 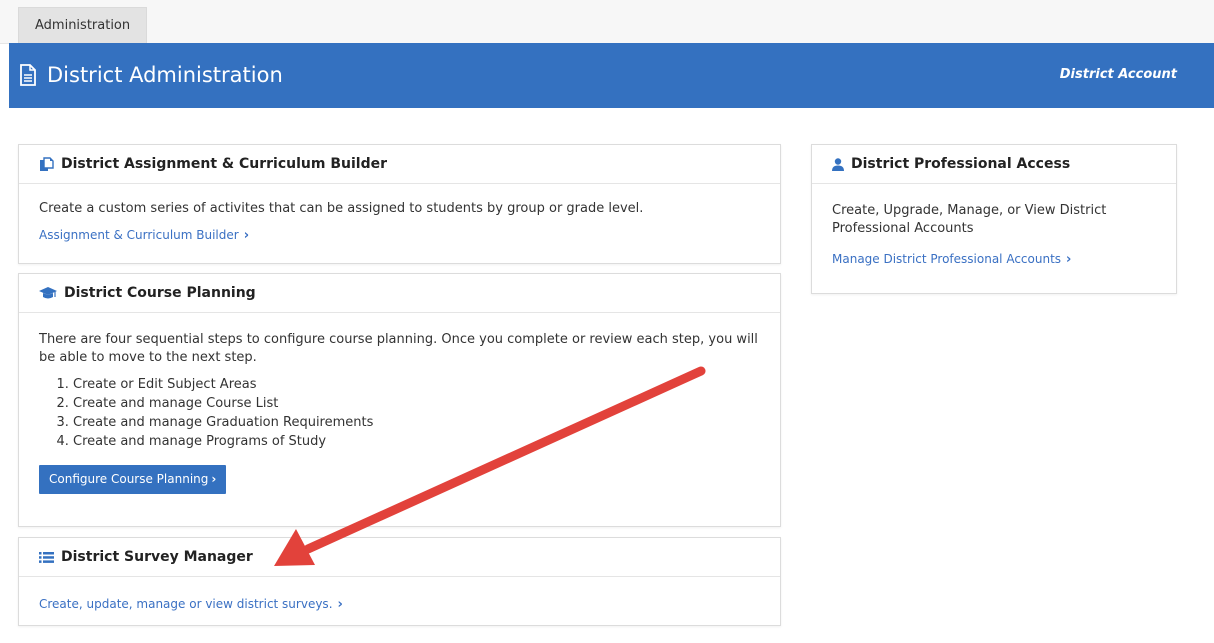 I want to click on card-header: District Survey Manager, so click(x=399, y=557).